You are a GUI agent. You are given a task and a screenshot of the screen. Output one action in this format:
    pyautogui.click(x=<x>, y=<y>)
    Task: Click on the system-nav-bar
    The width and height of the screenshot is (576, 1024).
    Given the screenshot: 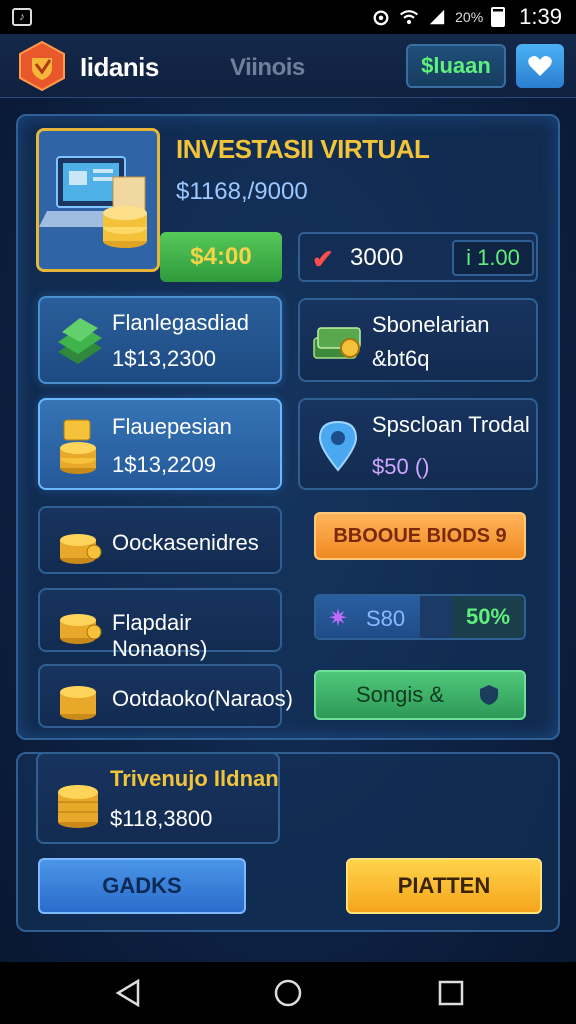 What is the action you would take?
    pyautogui.click(x=288, y=993)
    